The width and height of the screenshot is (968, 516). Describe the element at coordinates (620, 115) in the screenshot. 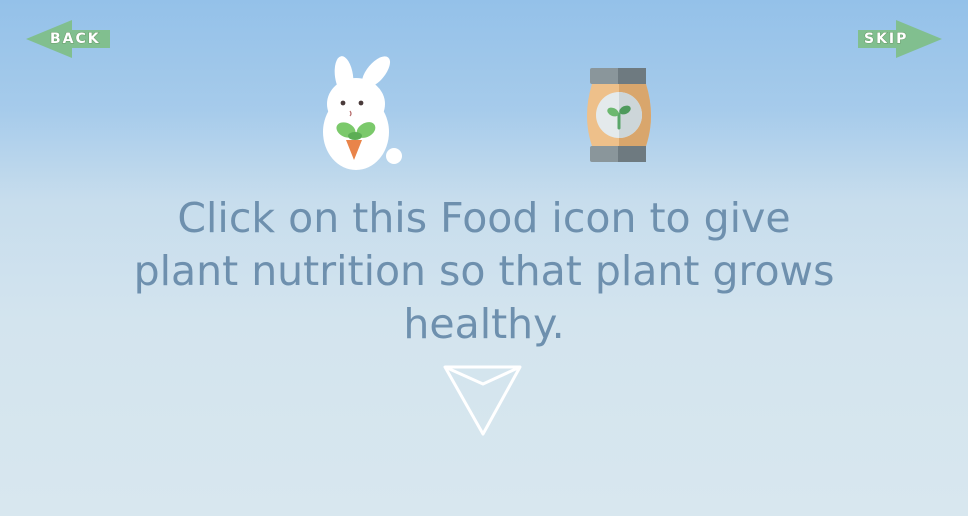

I see `plant-food-jar-icon` at that location.